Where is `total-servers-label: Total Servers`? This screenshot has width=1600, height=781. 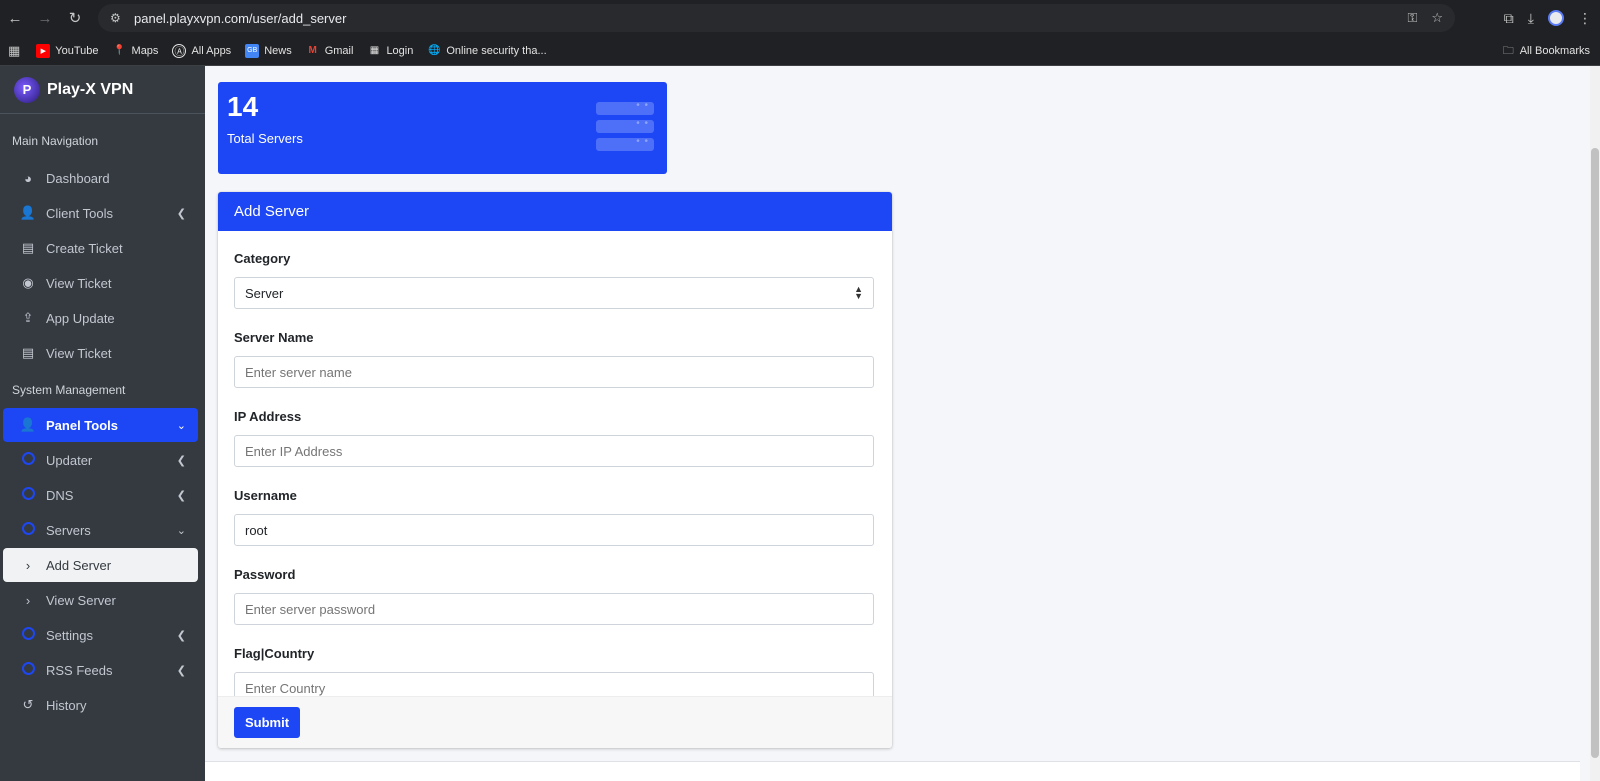 total-servers-label: Total Servers is located at coordinates (265, 138).